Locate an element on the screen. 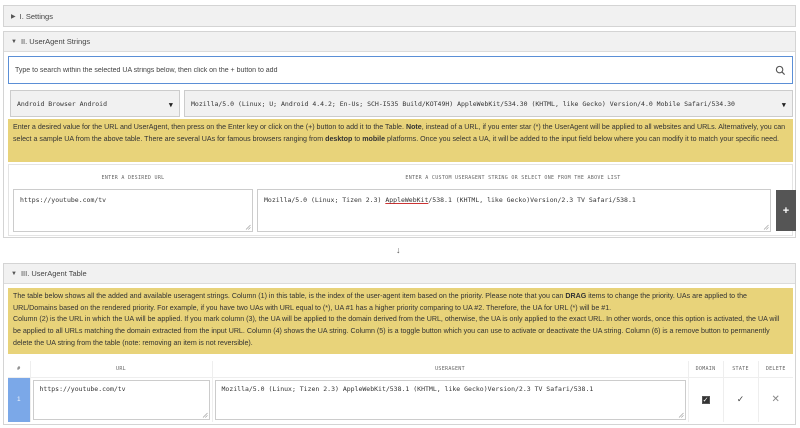 The height and width of the screenshot is (428, 800). row-delete-cell: ✕ is located at coordinates (775, 399).